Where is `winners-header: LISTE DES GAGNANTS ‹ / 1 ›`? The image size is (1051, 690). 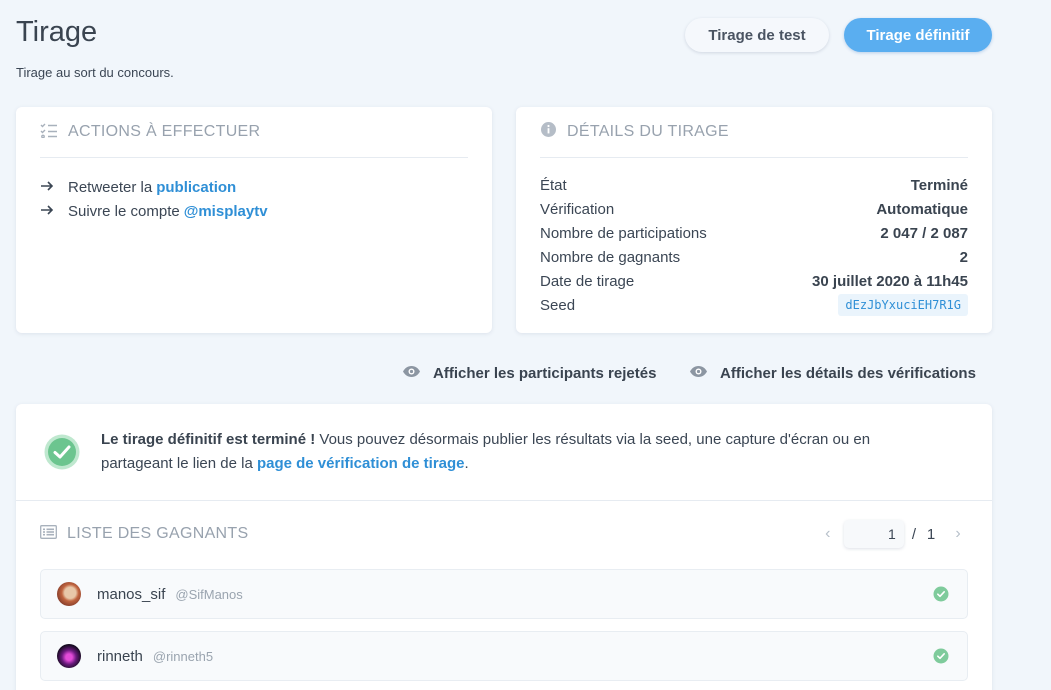 winners-header: LISTE DES GAGNANTS ‹ / 1 › is located at coordinates (504, 534).